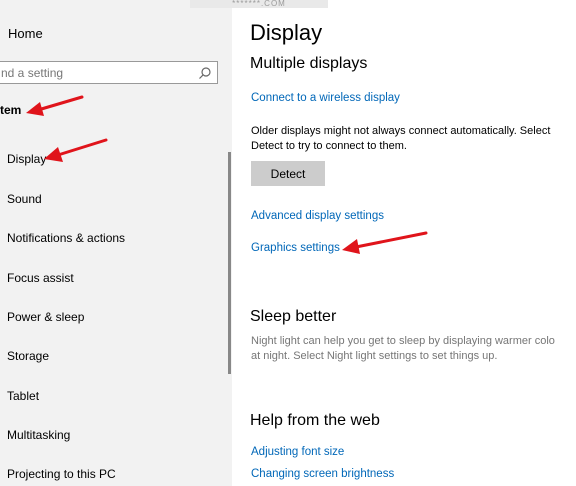 This screenshot has width=576, height=486. Describe the element at coordinates (66, 238) in the screenshot. I see `sidebar-item-notifications: Notifications & actions` at that location.